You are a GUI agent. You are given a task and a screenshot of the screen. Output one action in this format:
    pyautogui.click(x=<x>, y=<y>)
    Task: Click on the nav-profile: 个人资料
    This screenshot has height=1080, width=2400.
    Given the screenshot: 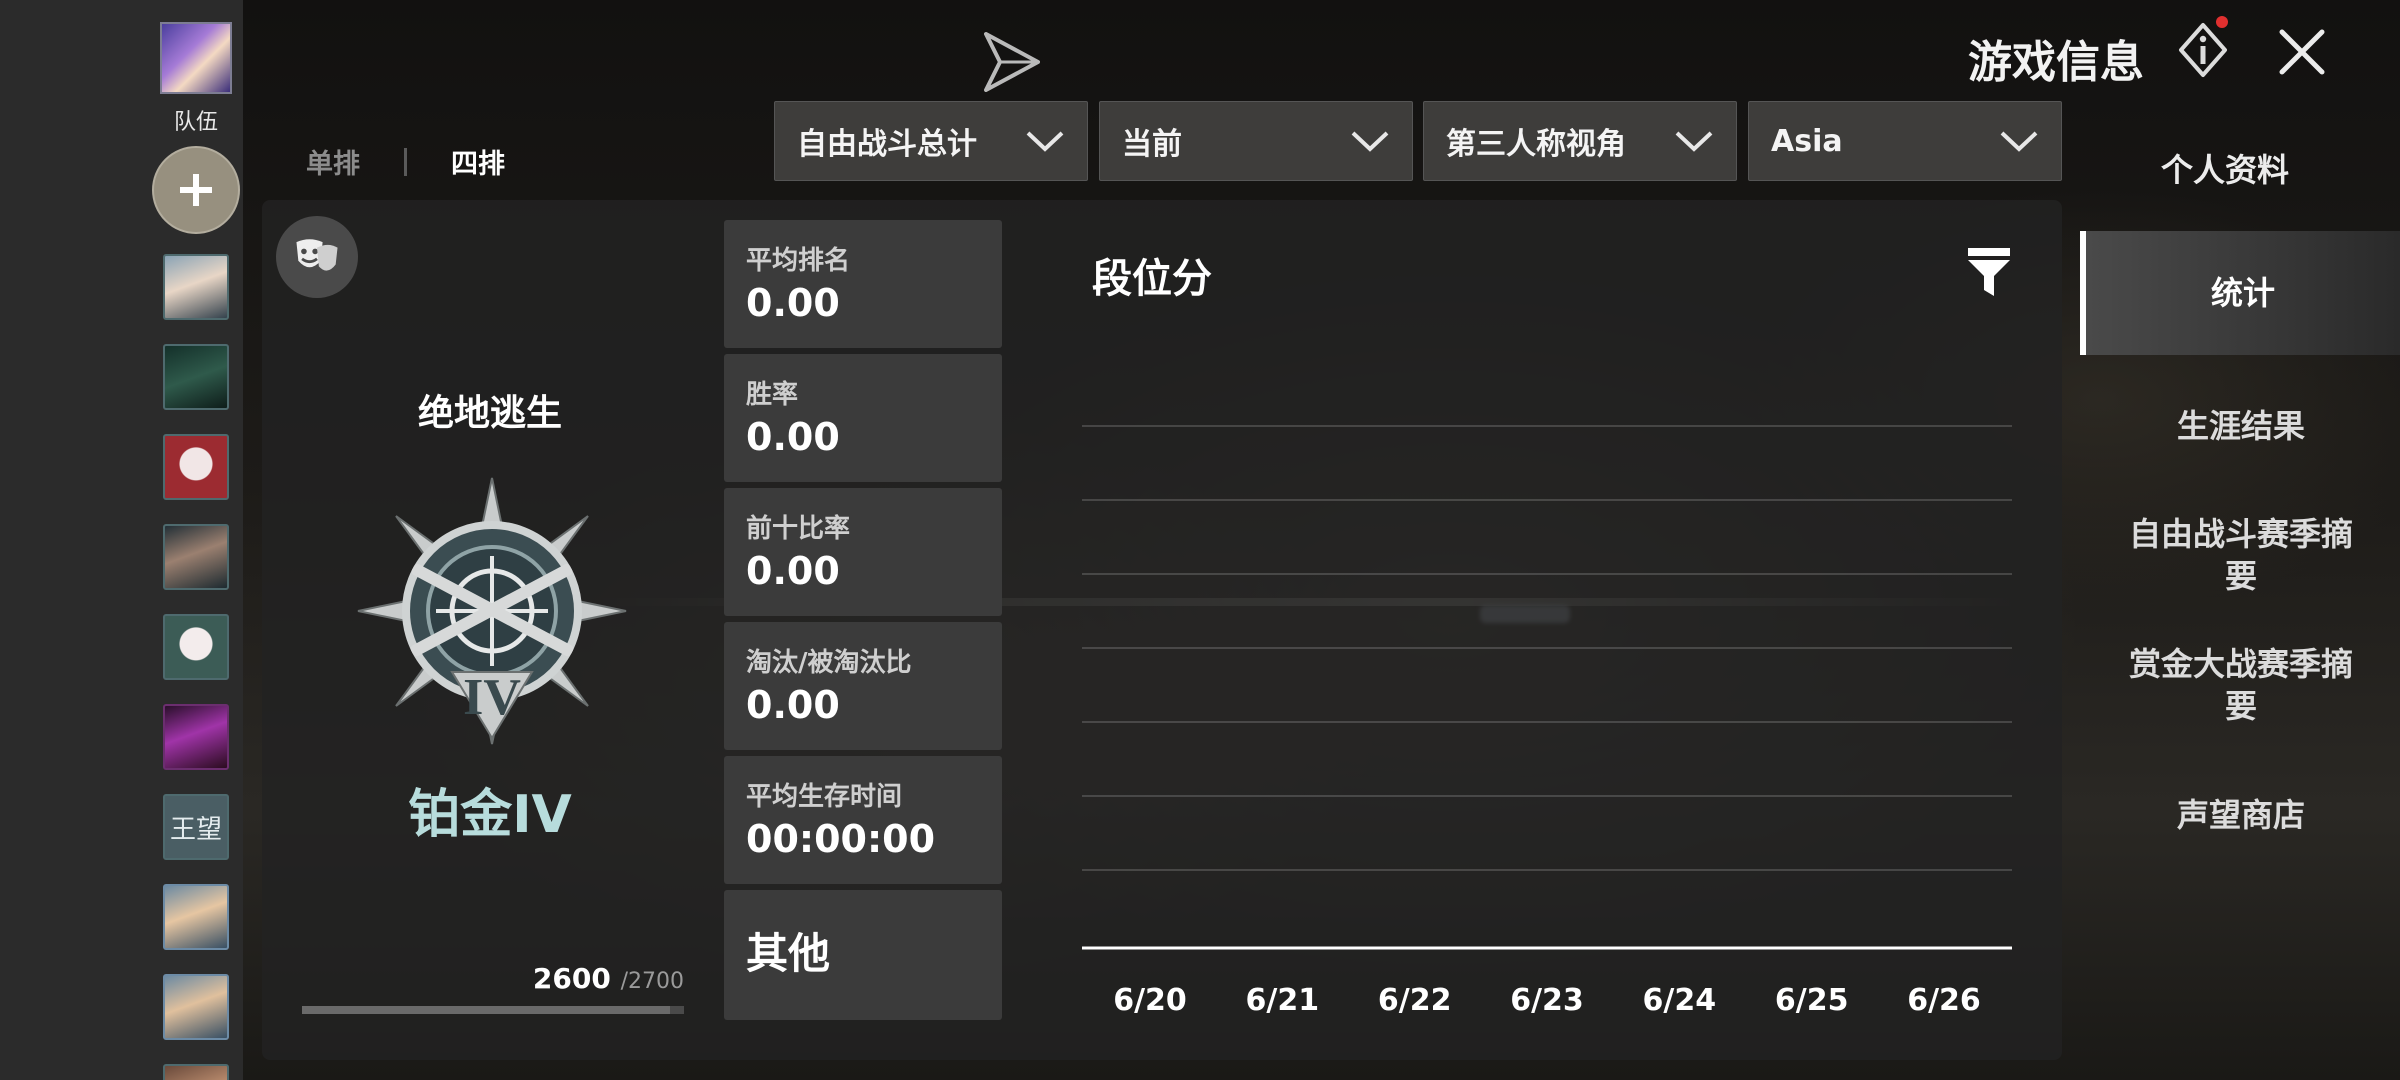 What is the action you would take?
    pyautogui.click(x=2225, y=168)
    